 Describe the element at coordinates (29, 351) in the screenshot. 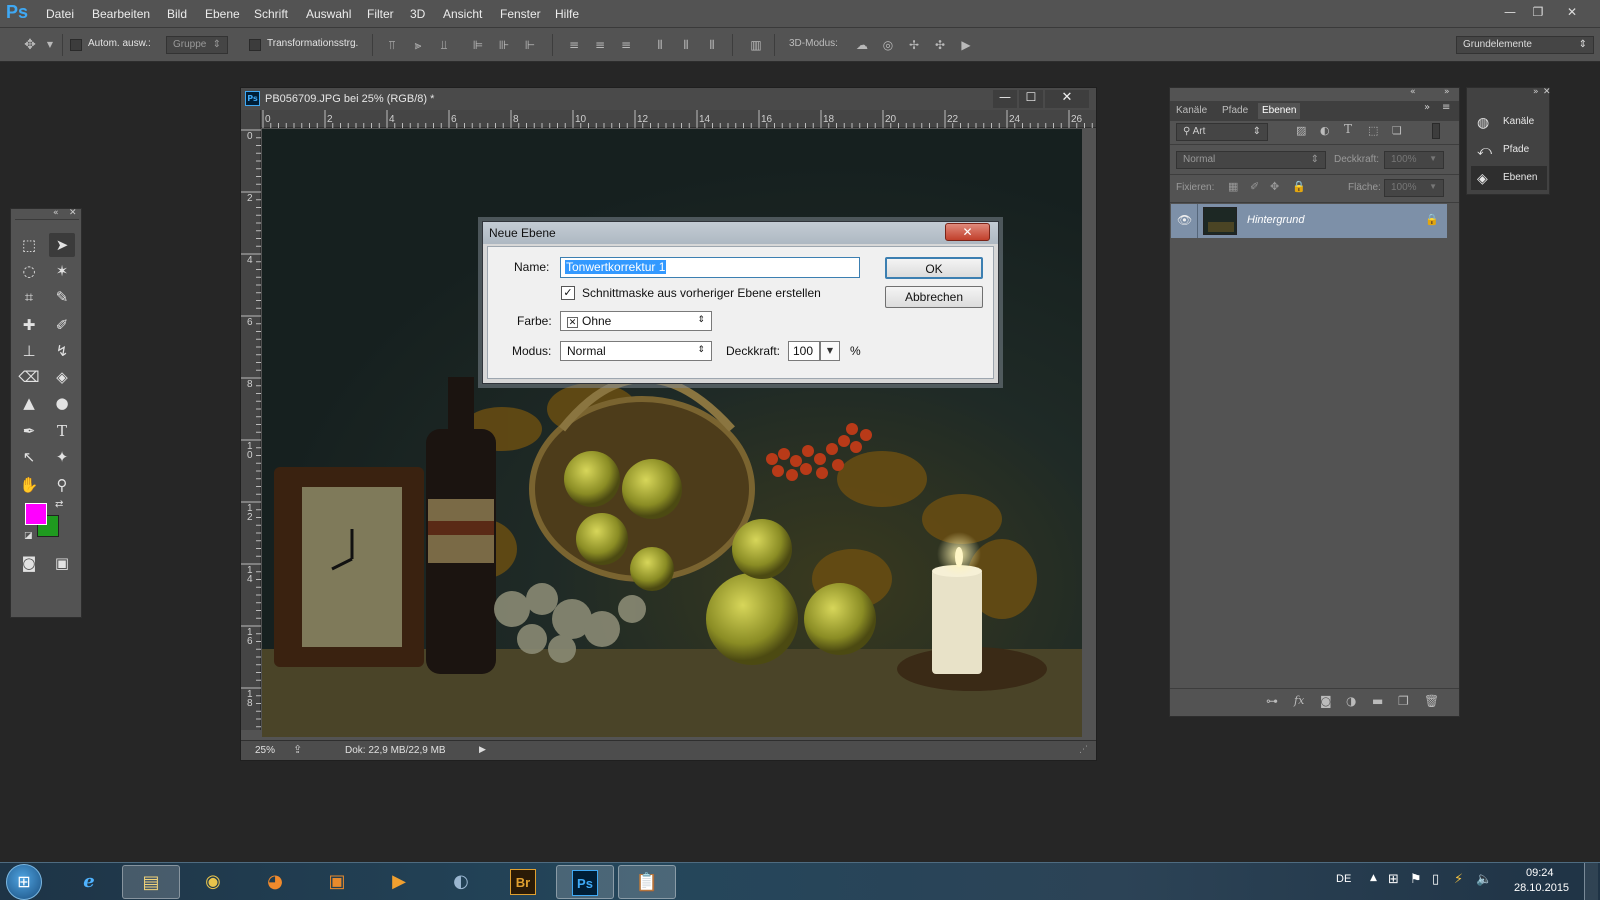

I see `clone-stamp-tool-icon: ⊥` at that location.